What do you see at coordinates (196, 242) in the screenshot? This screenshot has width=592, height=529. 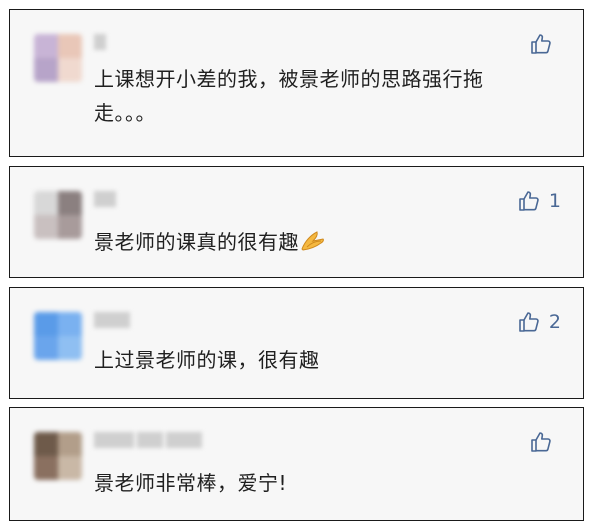 I see `comment-line: 景老师的课真的很有趣` at bounding box center [196, 242].